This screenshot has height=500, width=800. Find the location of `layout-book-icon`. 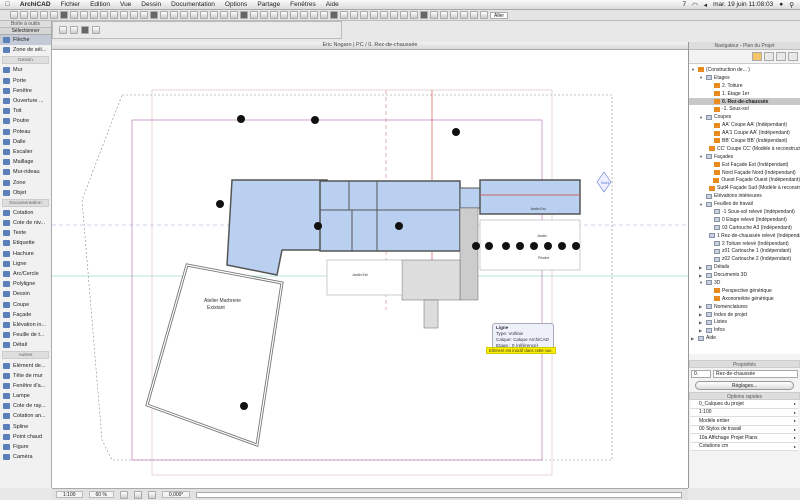

layout-book-icon is located at coordinates (781, 56).